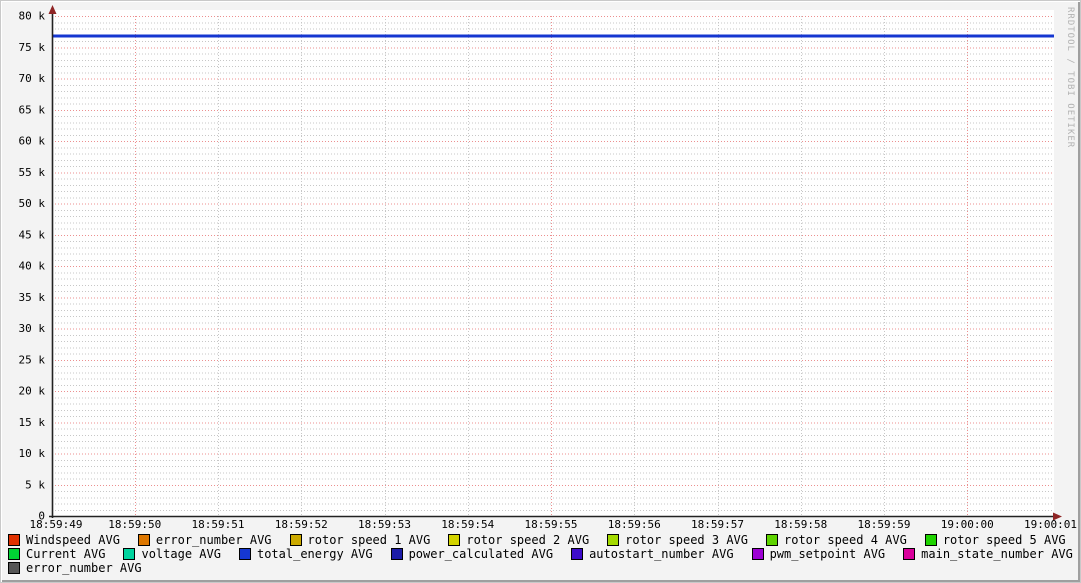 The width and height of the screenshot is (1081, 583). Describe the element at coordinates (218, 524) in the screenshot. I see `x-tick-label: 18:59:51` at that location.